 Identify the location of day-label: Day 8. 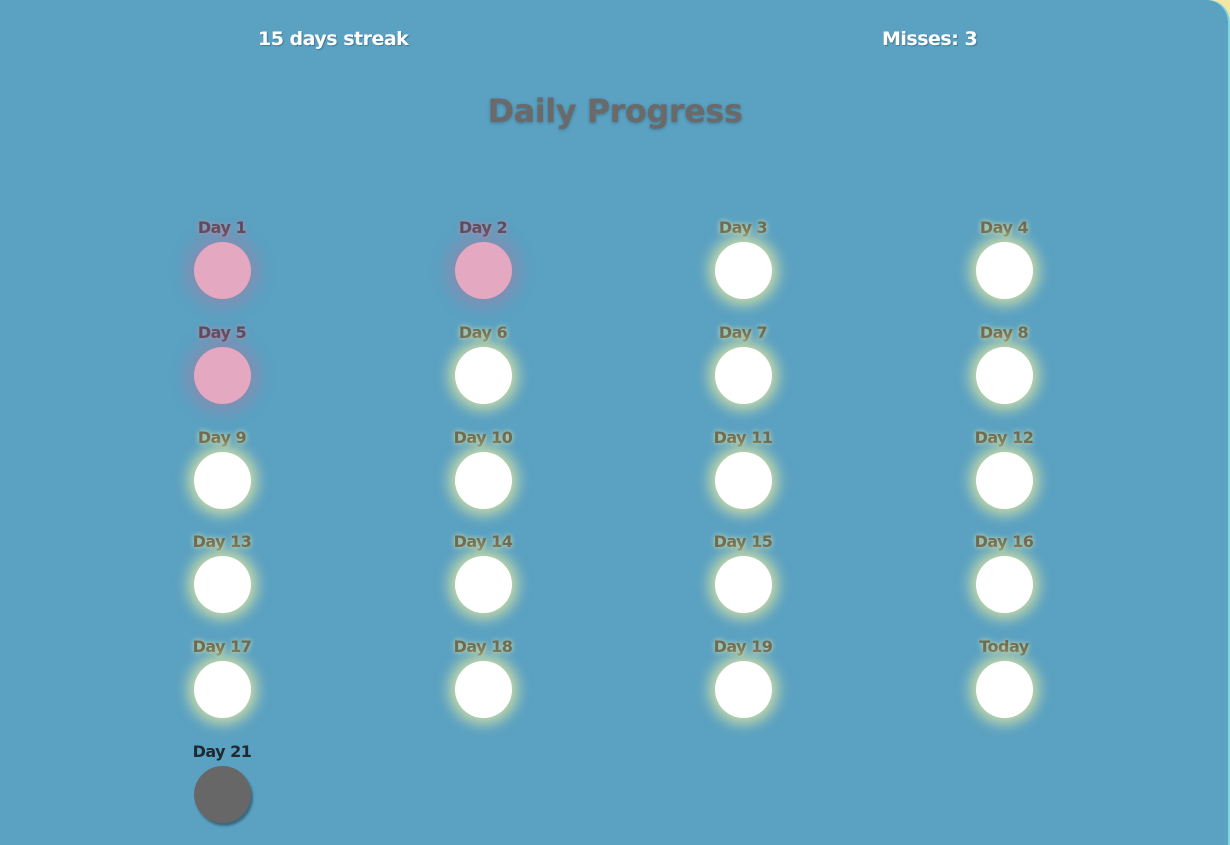
(1004, 332).